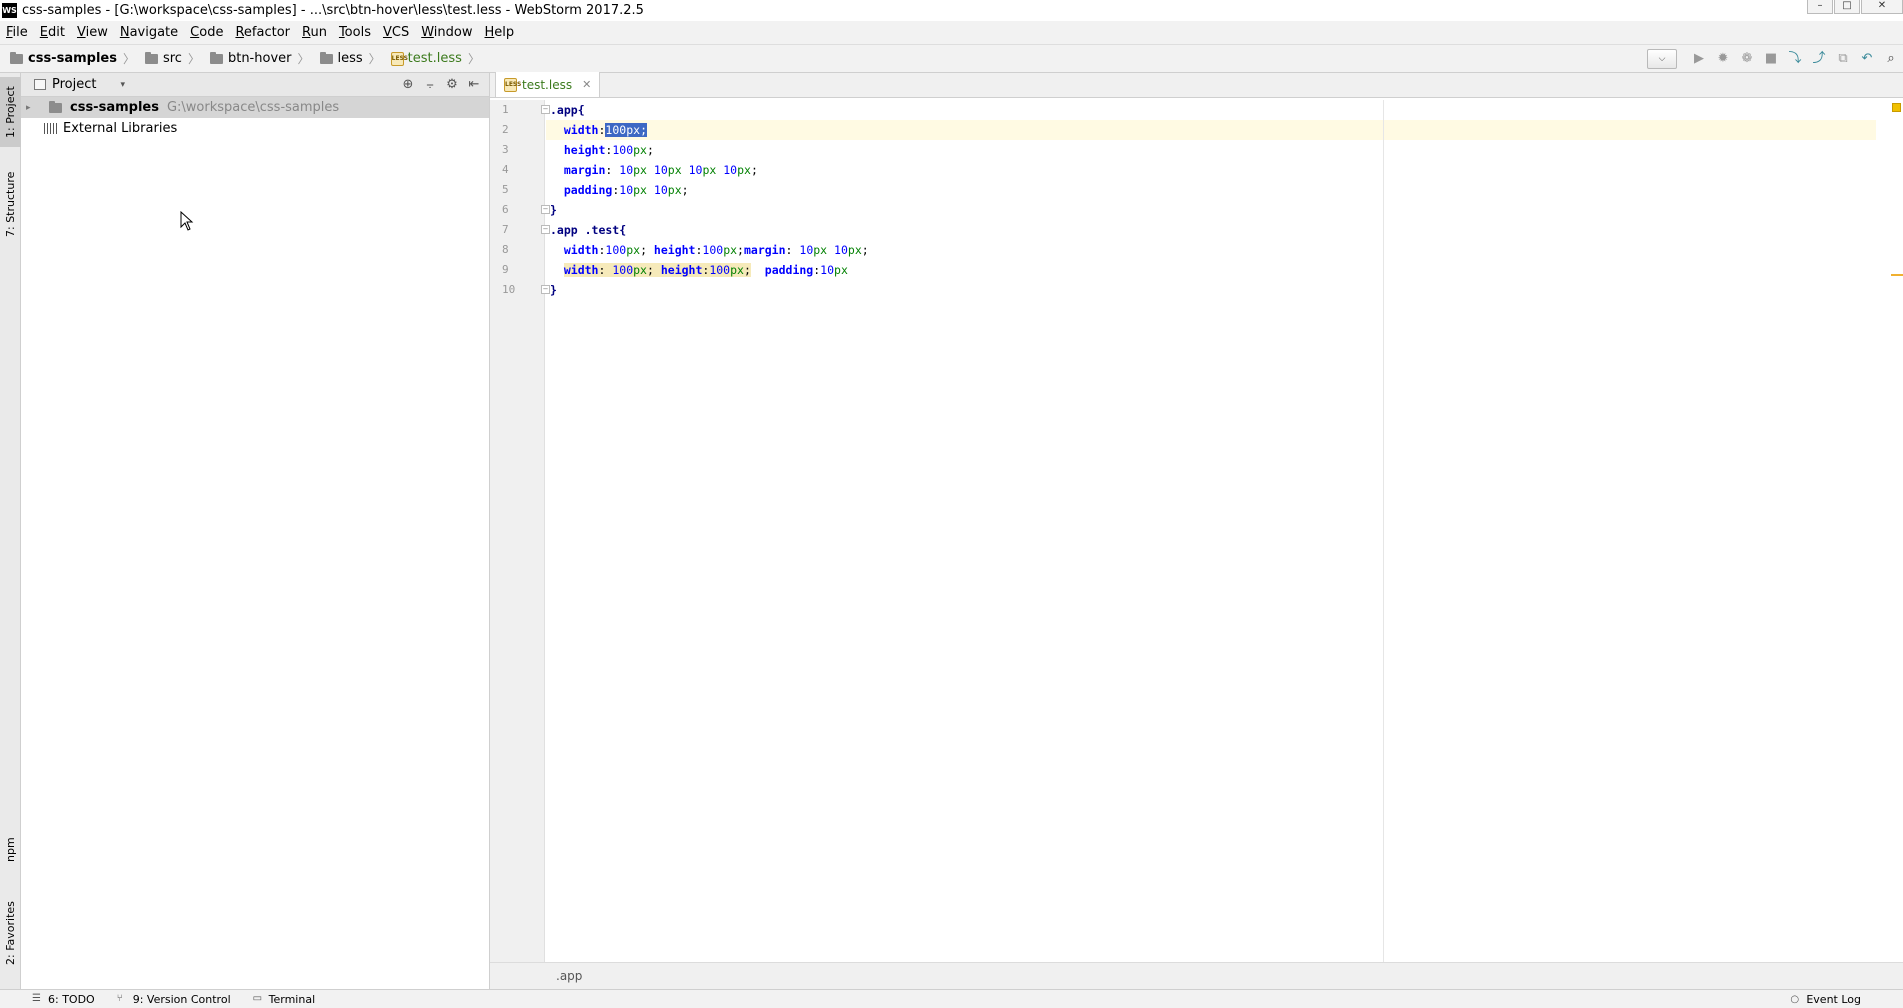 The height and width of the screenshot is (1008, 1903). Describe the element at coordinates (257, 998) in the screenshot. I see `terminal-icon: ▭` at that location.